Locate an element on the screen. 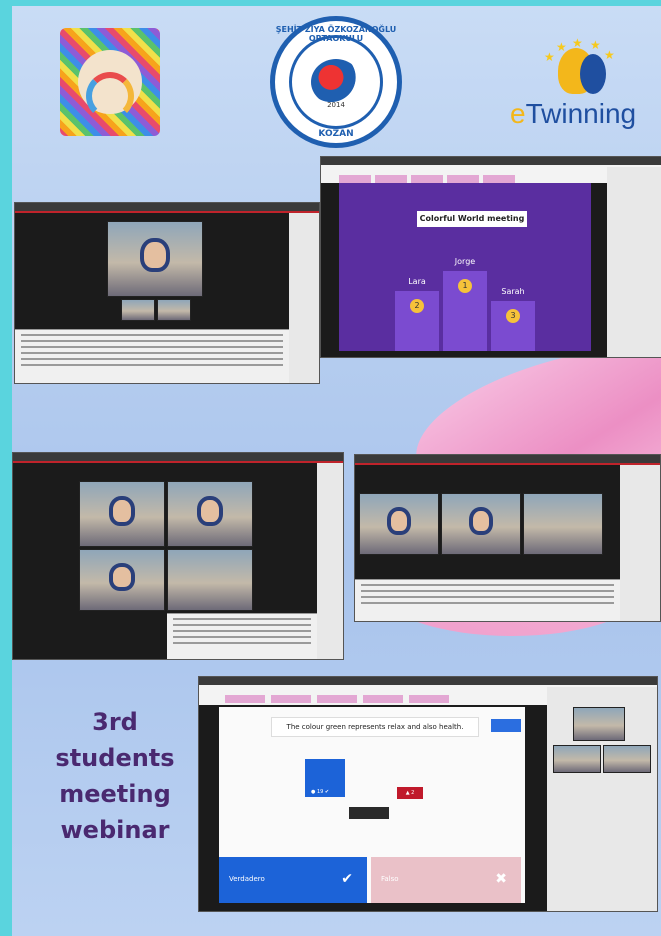 This screenshot has height=936, width=661. answer-count-blue: ● 19 ✔ is located at coordinates (325, 778).